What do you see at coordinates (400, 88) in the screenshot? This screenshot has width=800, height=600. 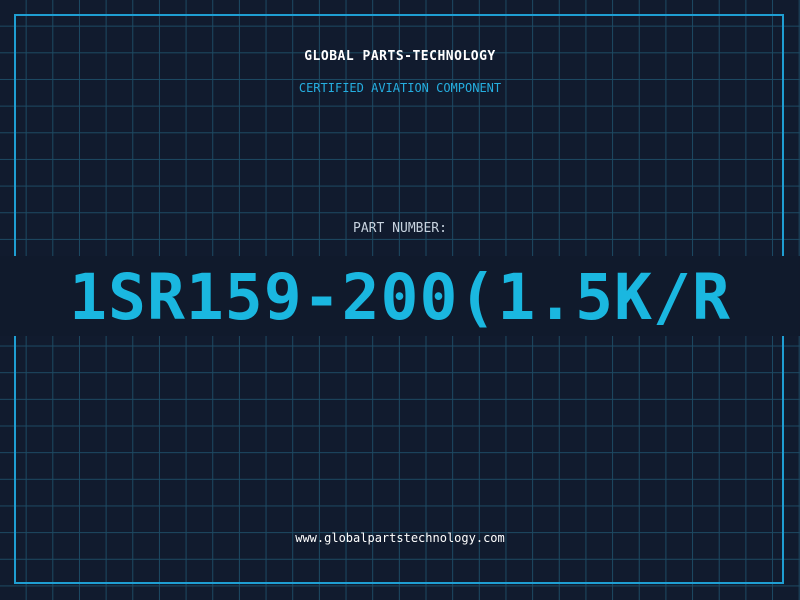 I see `brand-tagline: CERTIFIED AVIATION COMPONENT` at bounding box center [400, 88].